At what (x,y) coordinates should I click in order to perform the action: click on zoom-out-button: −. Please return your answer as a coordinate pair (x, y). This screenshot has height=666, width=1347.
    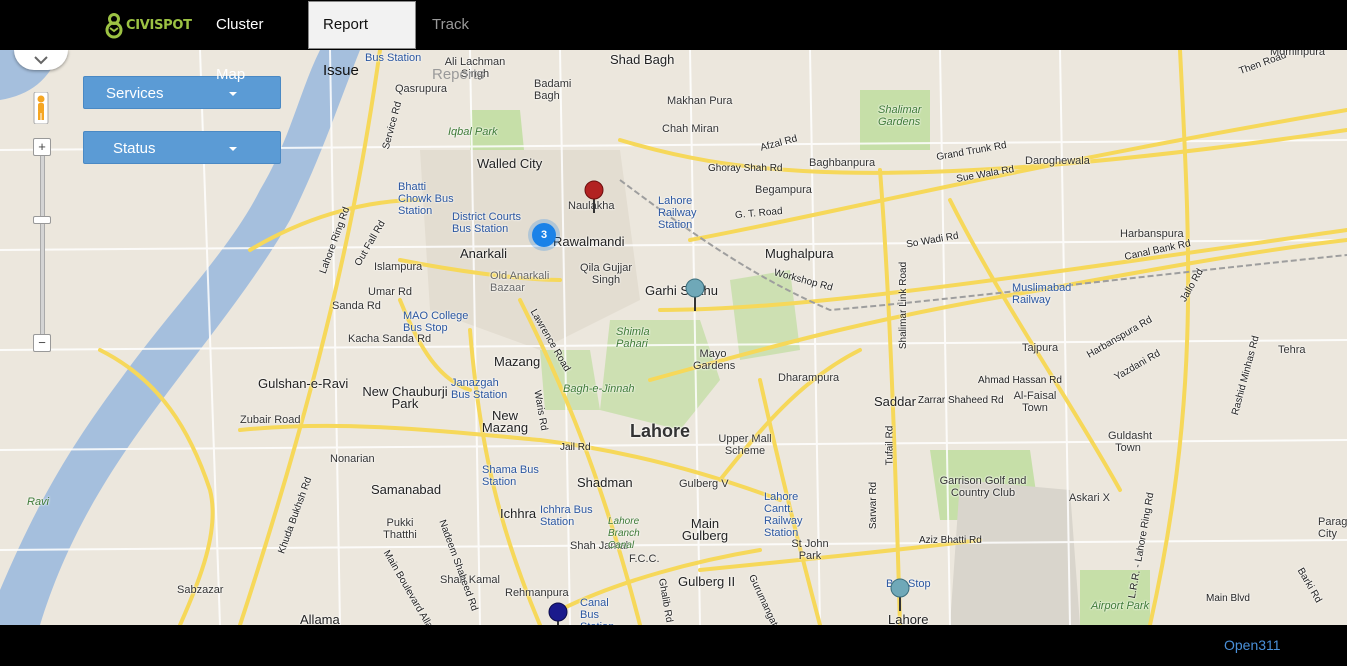
    Looking at the image, I should click on (42, 343).